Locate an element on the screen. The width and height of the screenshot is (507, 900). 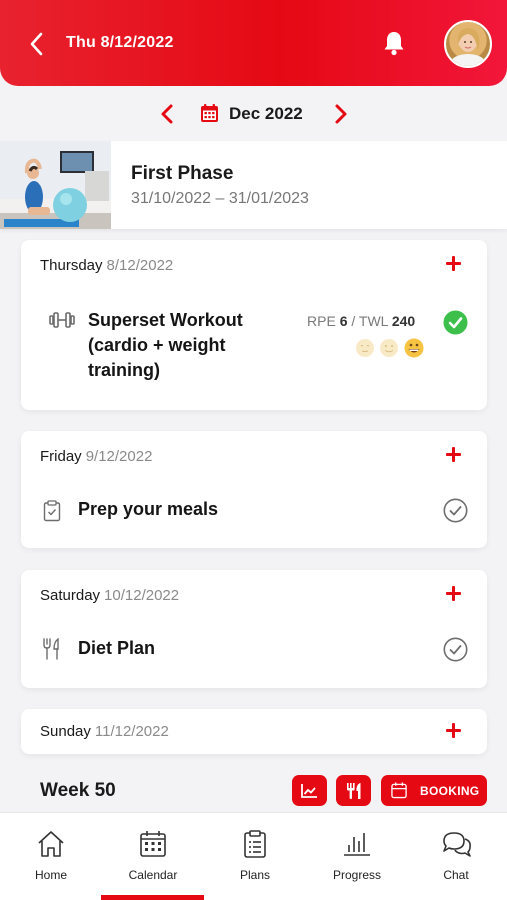
day-header: Sunday 11/12/2022 is located at coordinates (104, 731).